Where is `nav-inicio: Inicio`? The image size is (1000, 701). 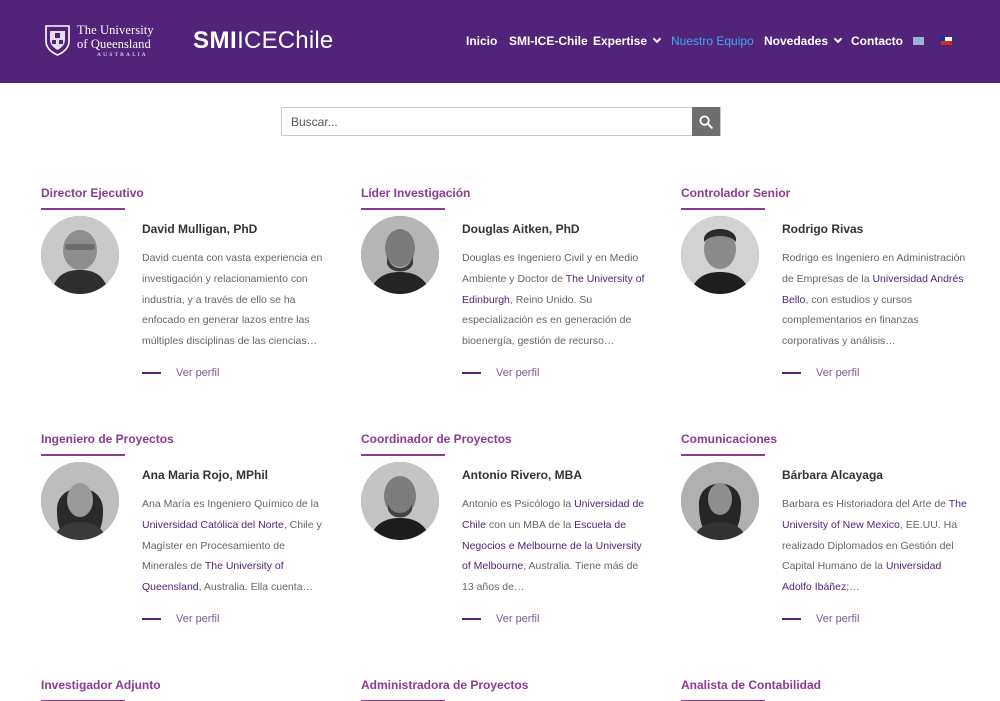
nav-inicio: Inicio is located at coordinates (481, 41).